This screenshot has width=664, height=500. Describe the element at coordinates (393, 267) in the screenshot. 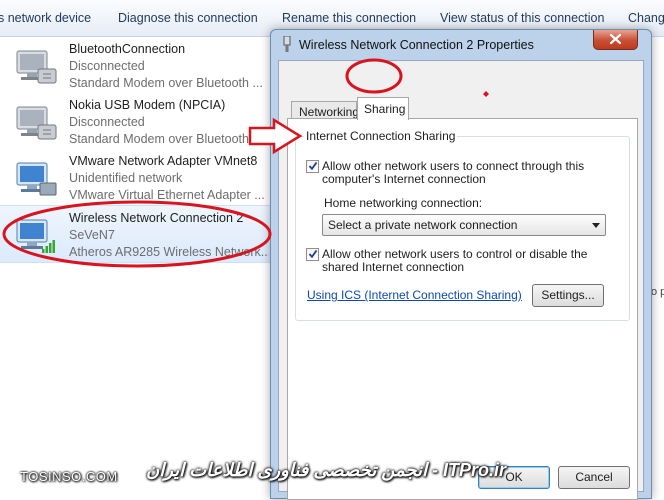

I see `allow-control-label-2: shared Internet connection` at that location.